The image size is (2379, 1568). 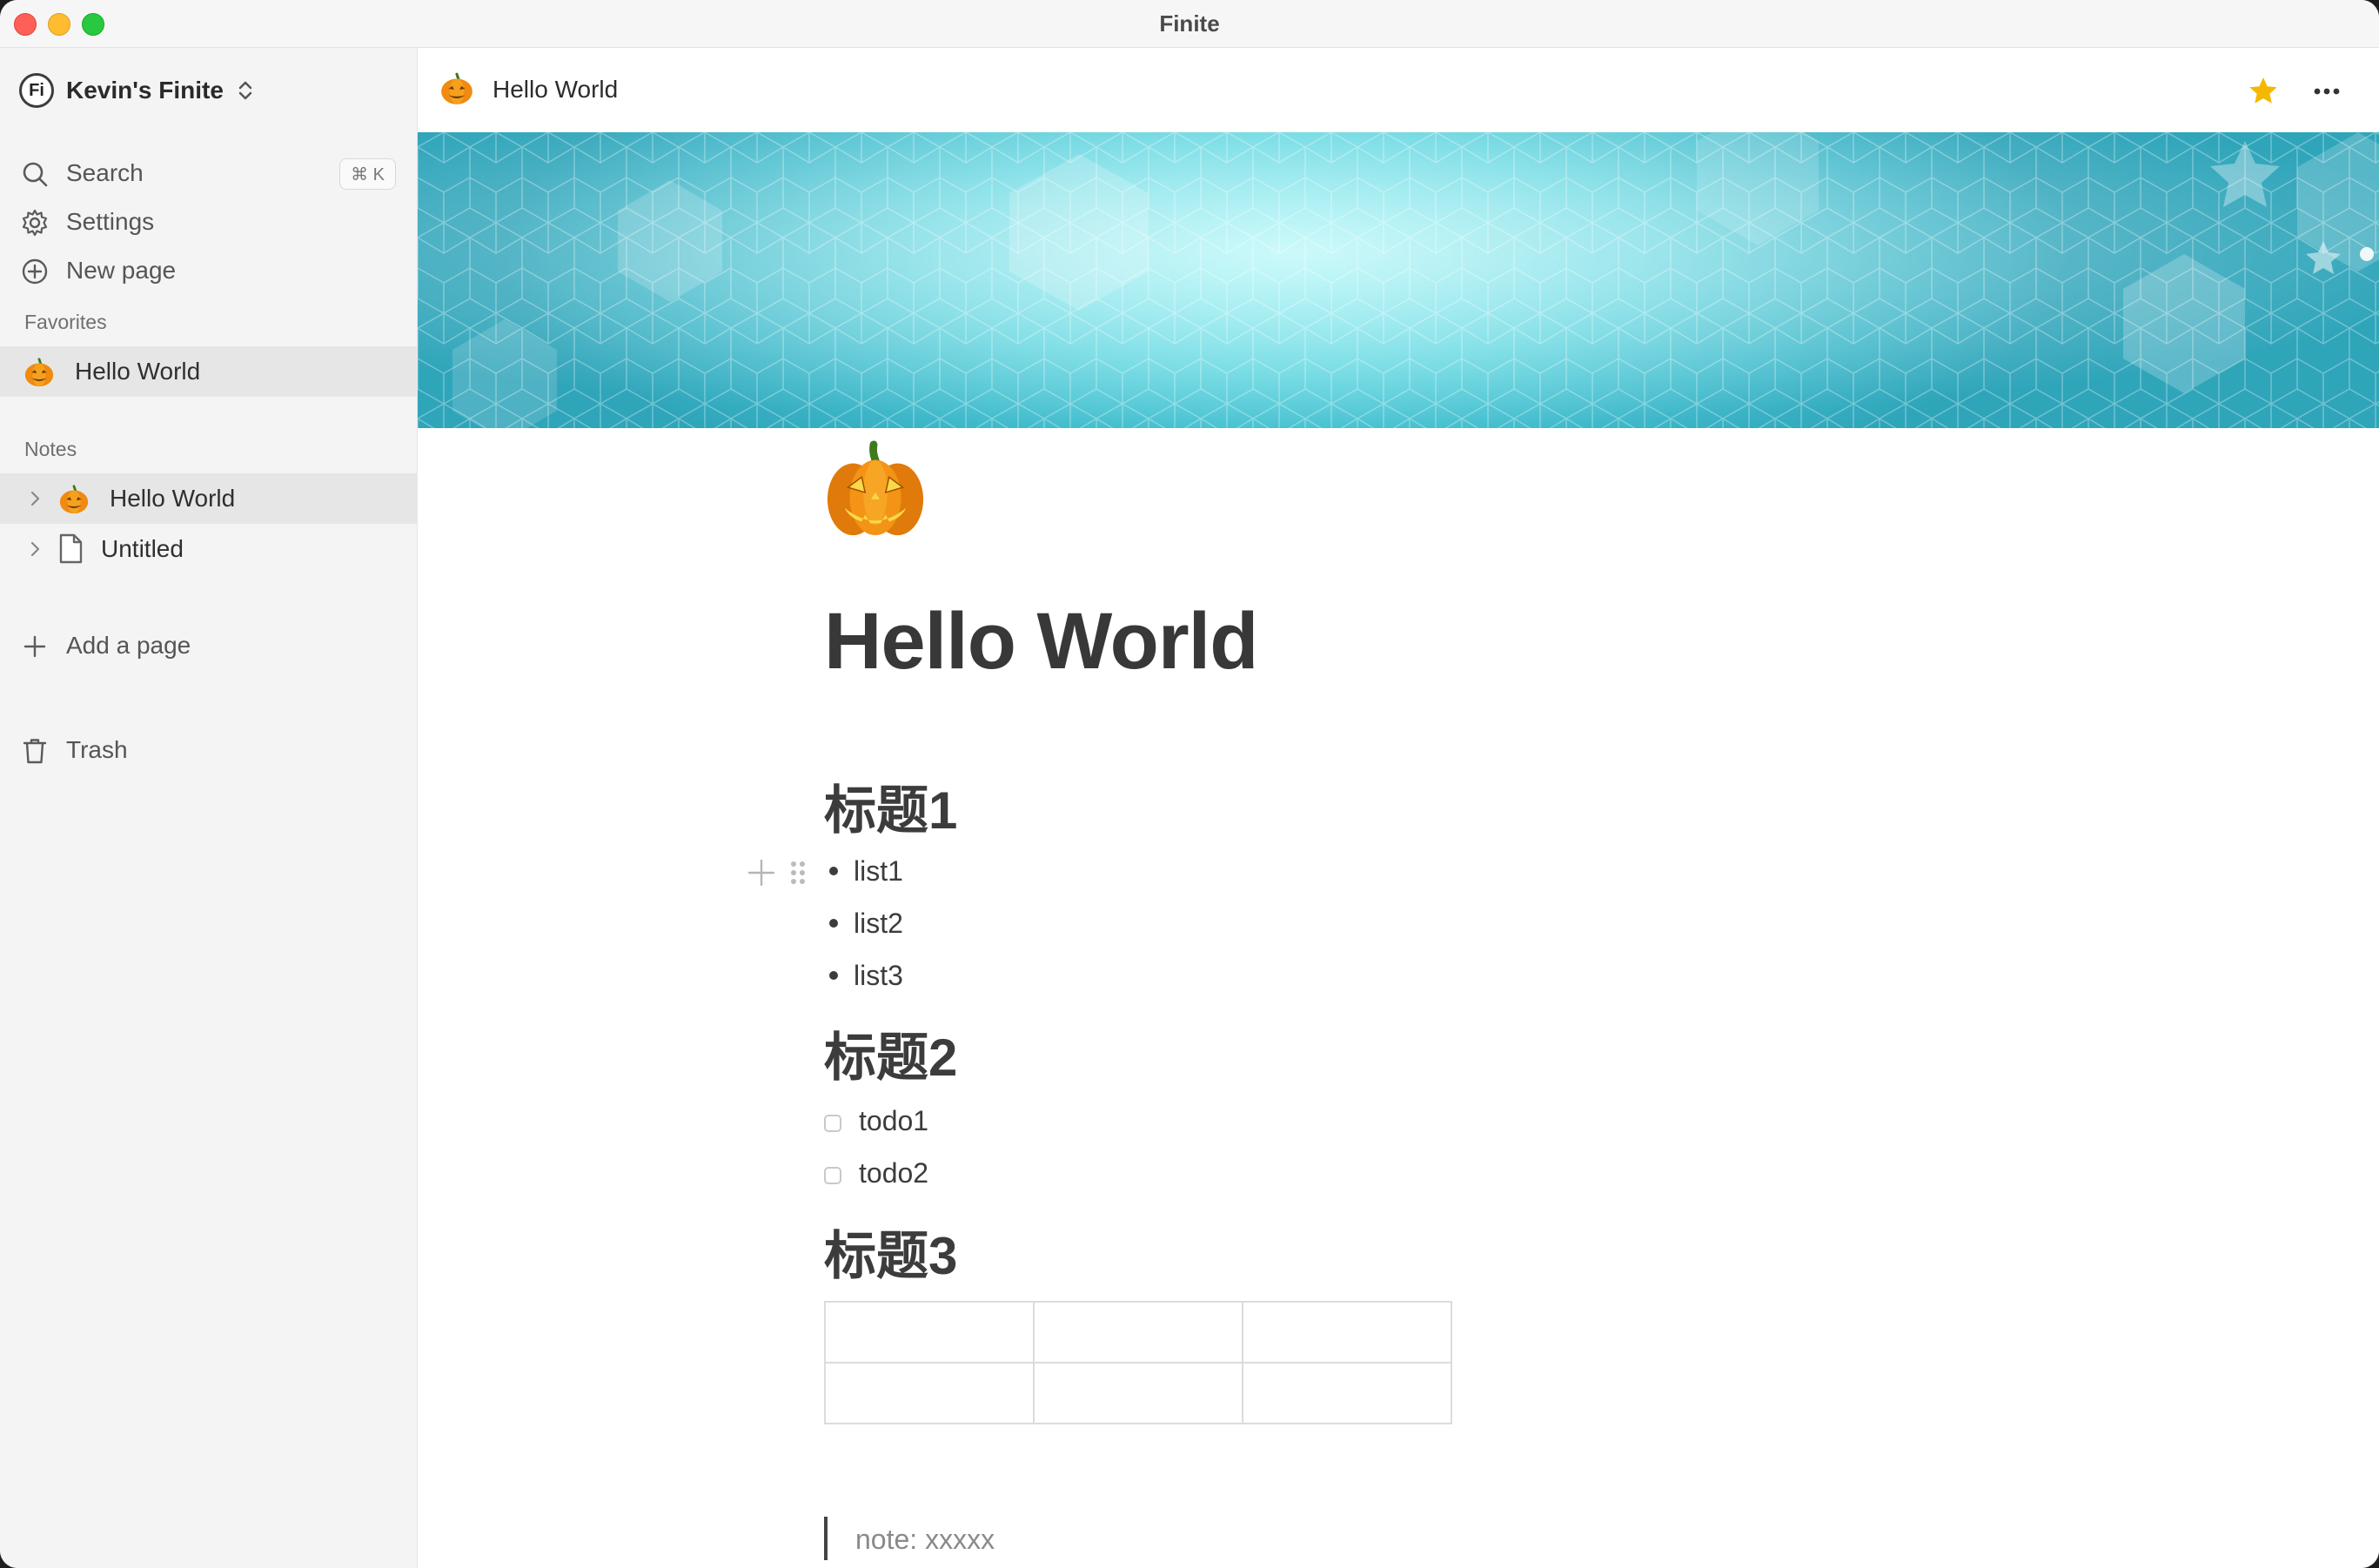 I want to click on note-item-label: Hello World, so click(x=173, y=498).